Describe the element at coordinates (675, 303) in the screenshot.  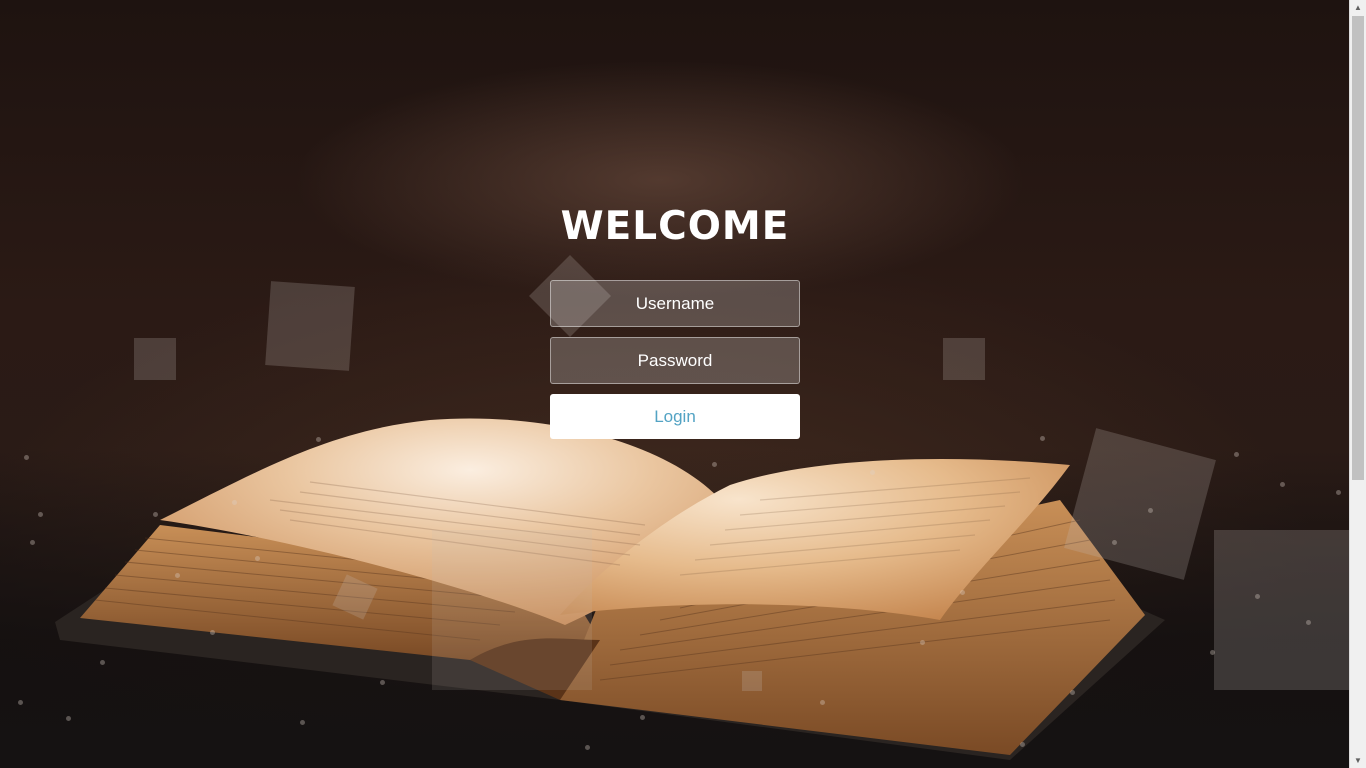
I see `username-input` at that location.